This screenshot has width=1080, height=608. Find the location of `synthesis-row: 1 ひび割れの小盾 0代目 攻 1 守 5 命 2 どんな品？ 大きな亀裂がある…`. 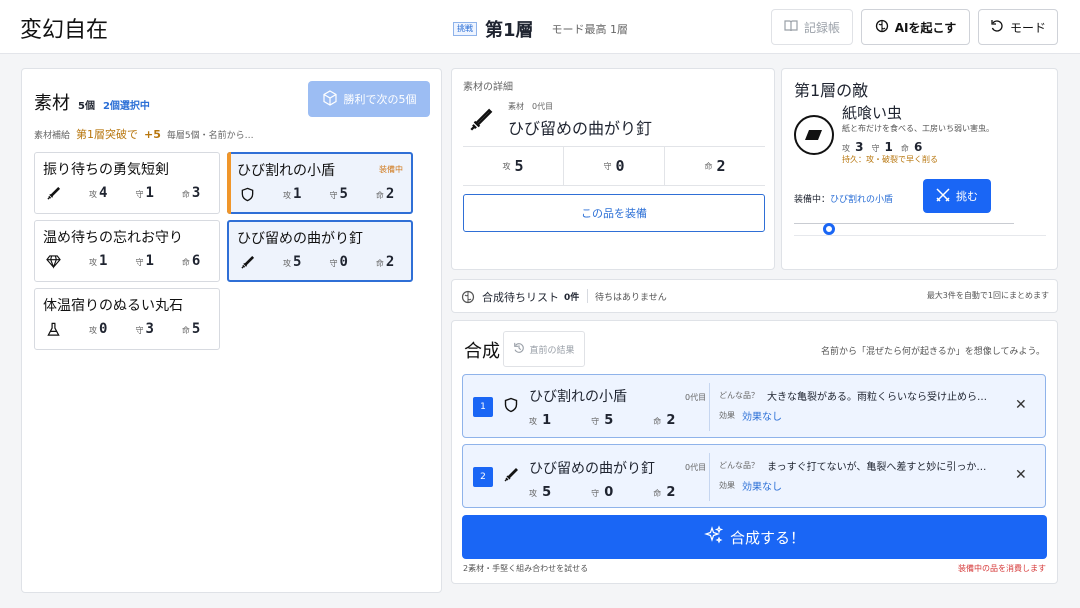

synthesis-row: 1 ひび割れの小盾 0代目 攻 1 守 5 命 2 どんな品？ 大きな亀裂がある… is located at coordinates (754, 406).